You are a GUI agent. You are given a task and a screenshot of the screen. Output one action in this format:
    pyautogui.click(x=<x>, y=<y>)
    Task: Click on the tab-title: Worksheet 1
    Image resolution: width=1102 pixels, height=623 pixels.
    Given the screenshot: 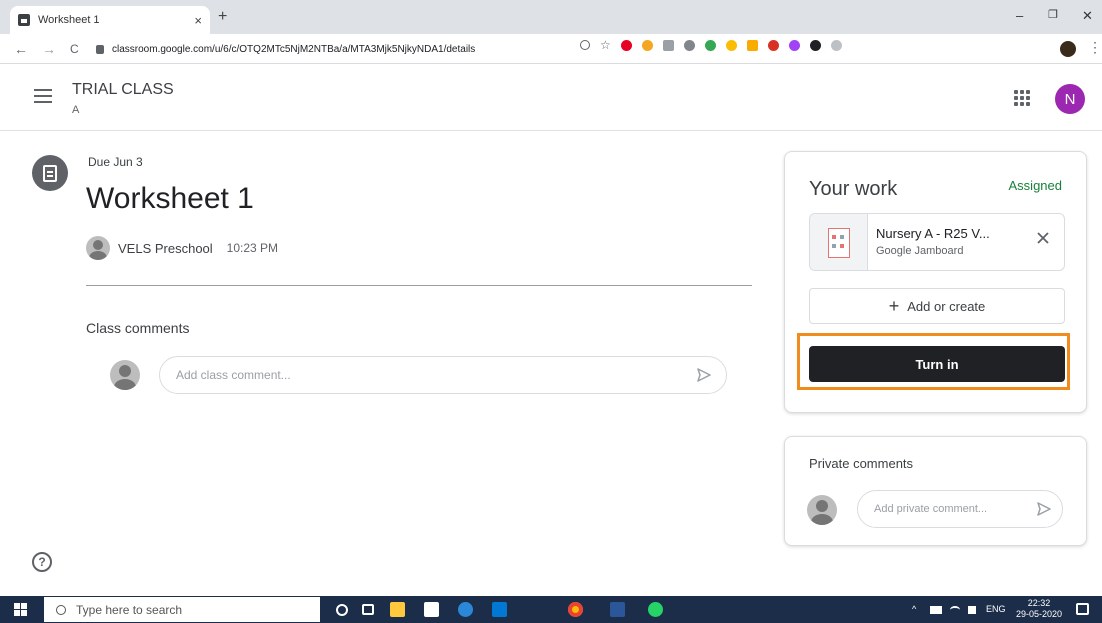 What is the action you would take?
    pyautogui.click(x=69, y=20)
    